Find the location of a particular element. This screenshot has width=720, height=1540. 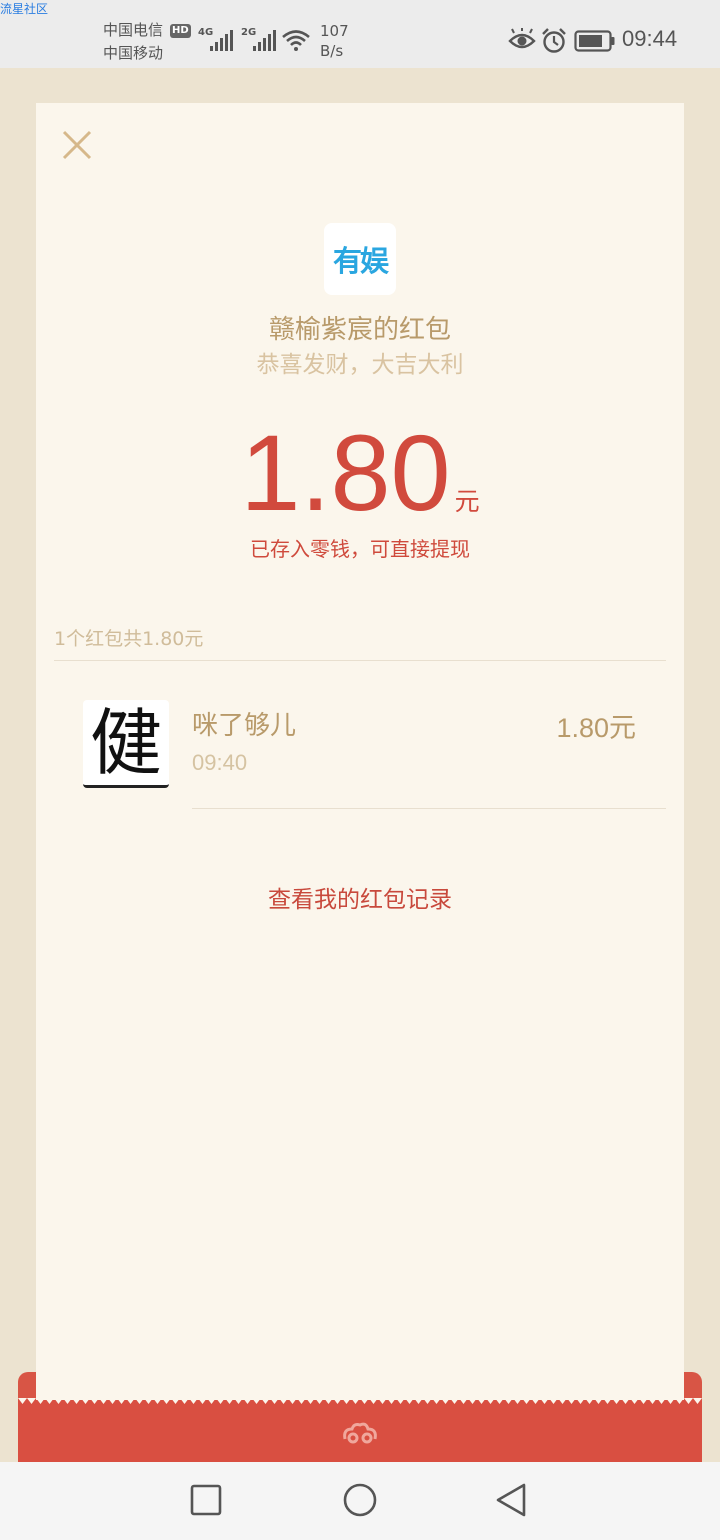

network-speed: 107 B/s is located at coordinates (334, 41).